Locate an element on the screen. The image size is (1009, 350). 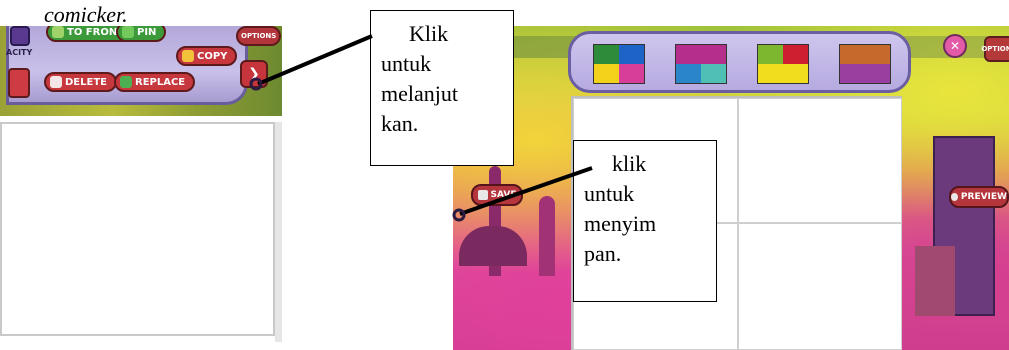
callout-next-line: untuk is located at coordinates (406, 63).